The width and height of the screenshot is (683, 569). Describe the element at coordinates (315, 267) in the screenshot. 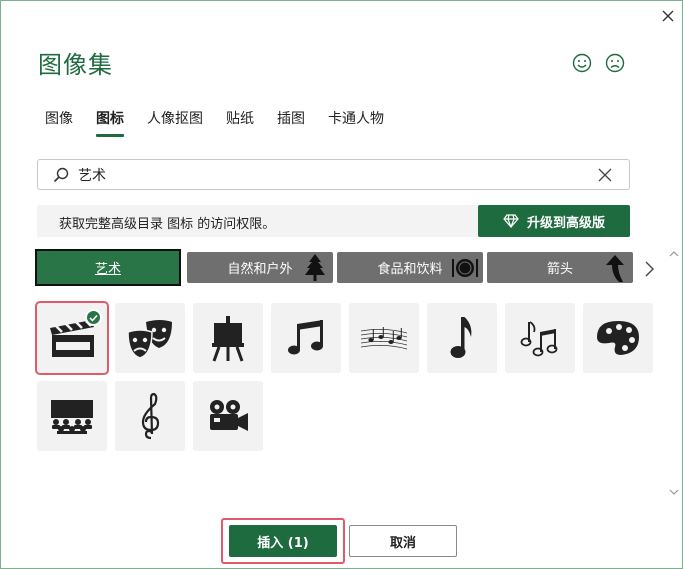

I see `tree-icon` at that location.